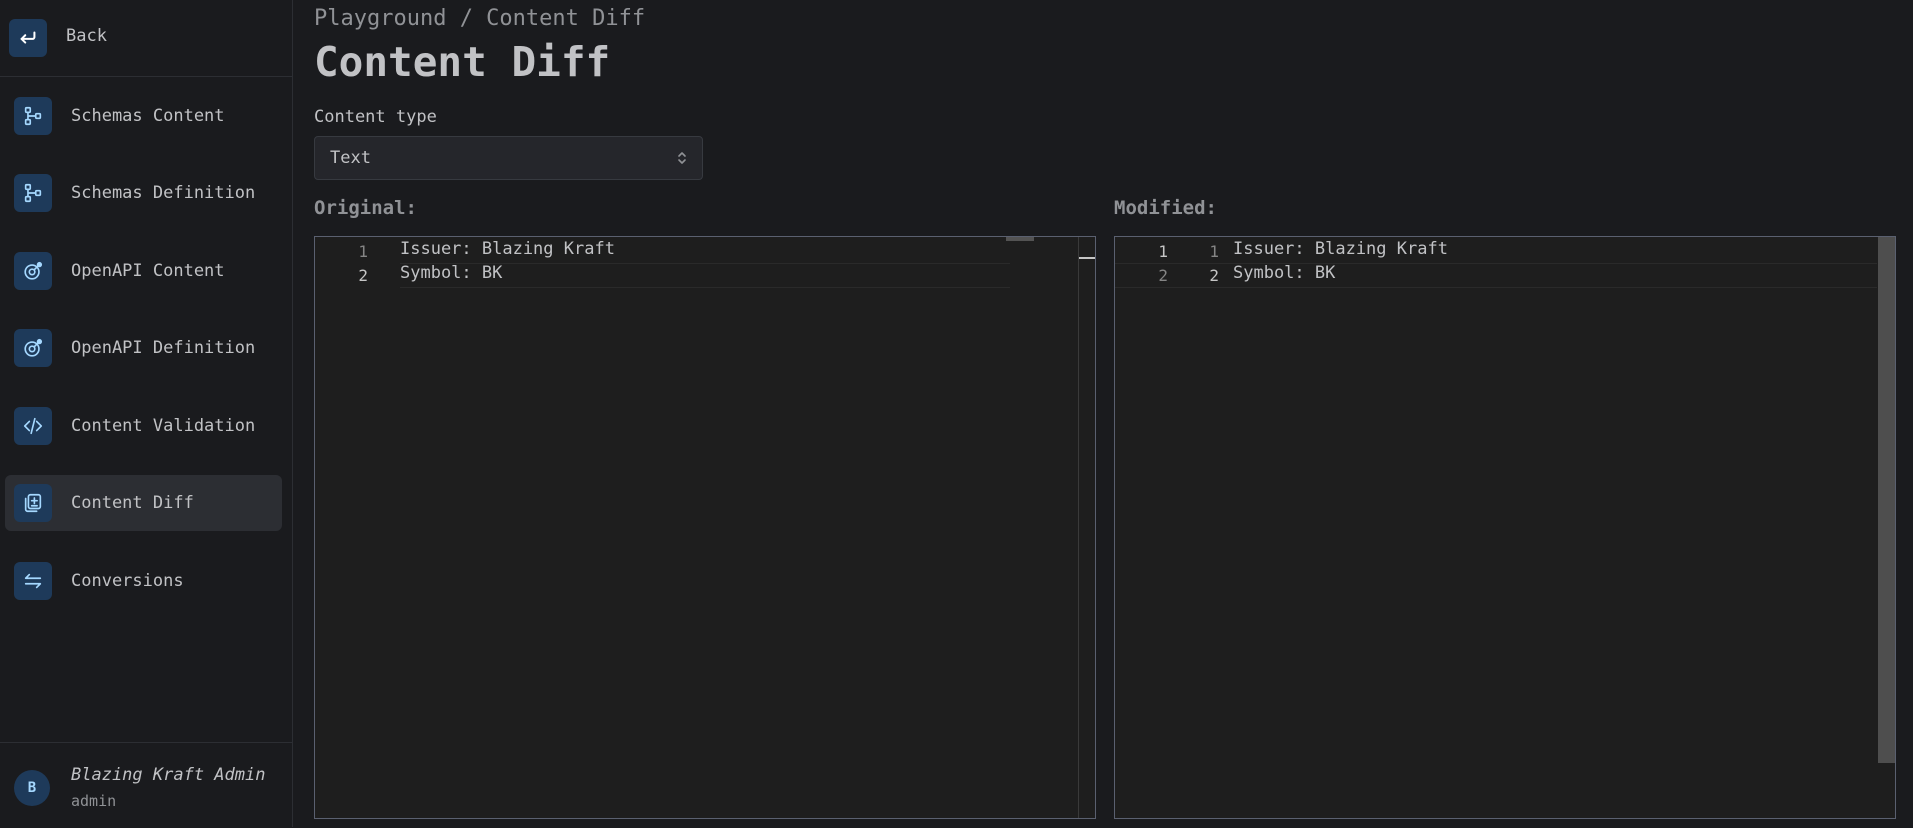  What do you see at coordinates (350, 158) in the screenshot?
I see `content-type-value: Text` at bounding box center [350, 158].